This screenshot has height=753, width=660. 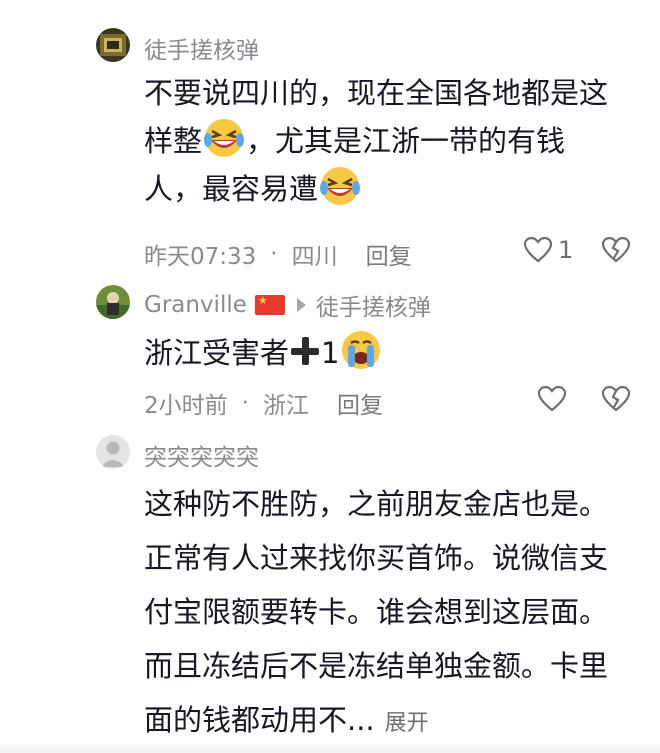 I want to click on comment-author: 徒手搓核弹, so click(x=201, y=48).